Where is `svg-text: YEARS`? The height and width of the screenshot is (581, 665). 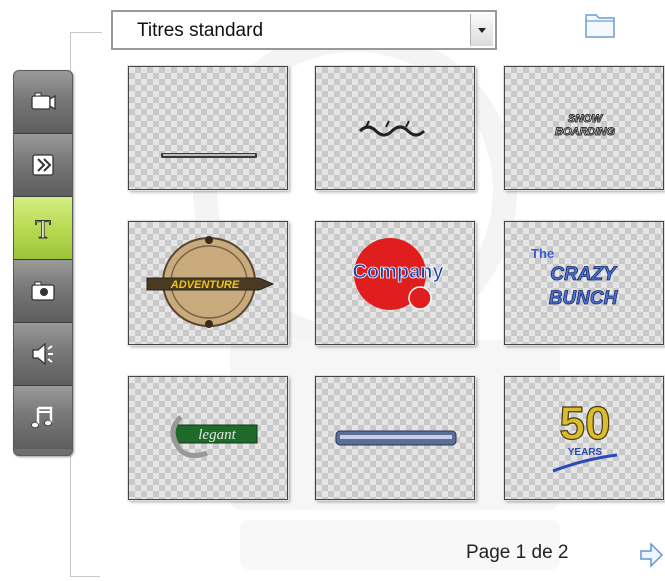
svg-text: YEARS is located at coordinates (585, 452).